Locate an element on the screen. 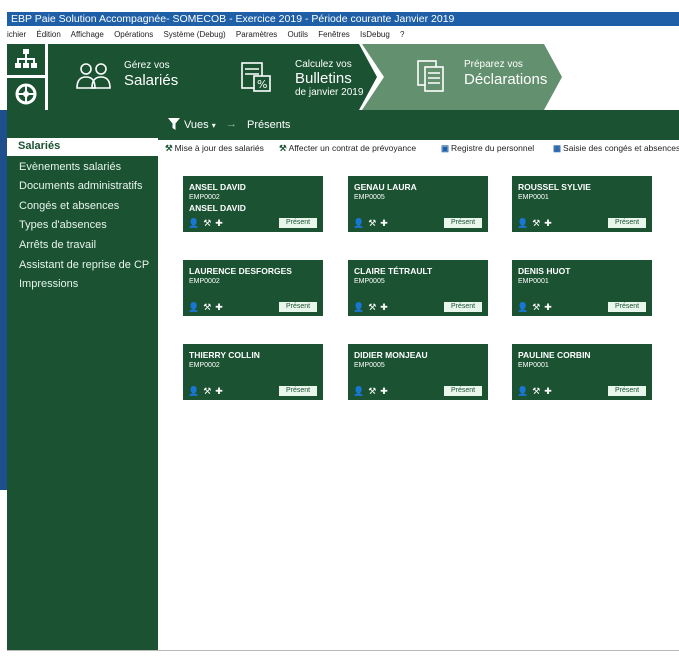  sidebar-item-types-absences: Types d'absences is located at coordinates (63, 225).